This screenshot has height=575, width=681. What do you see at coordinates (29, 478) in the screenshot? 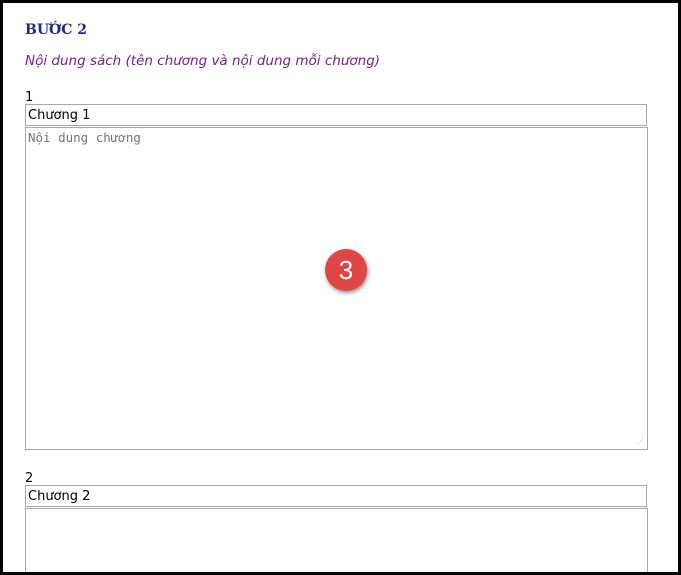
I see `chapter-number: 2` at bounding box center [29, 478].